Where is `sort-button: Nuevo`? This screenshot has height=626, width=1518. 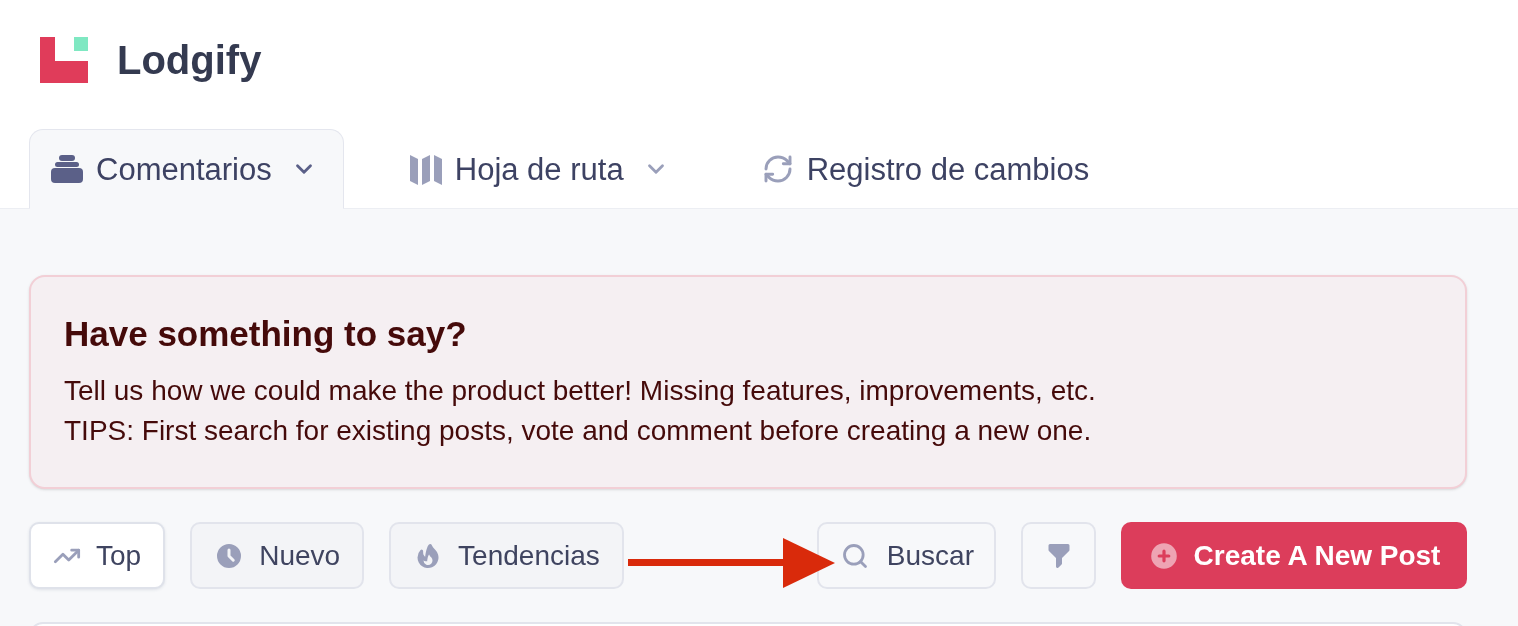 sort-button: Nuevo is located at coordinates (277, 555).